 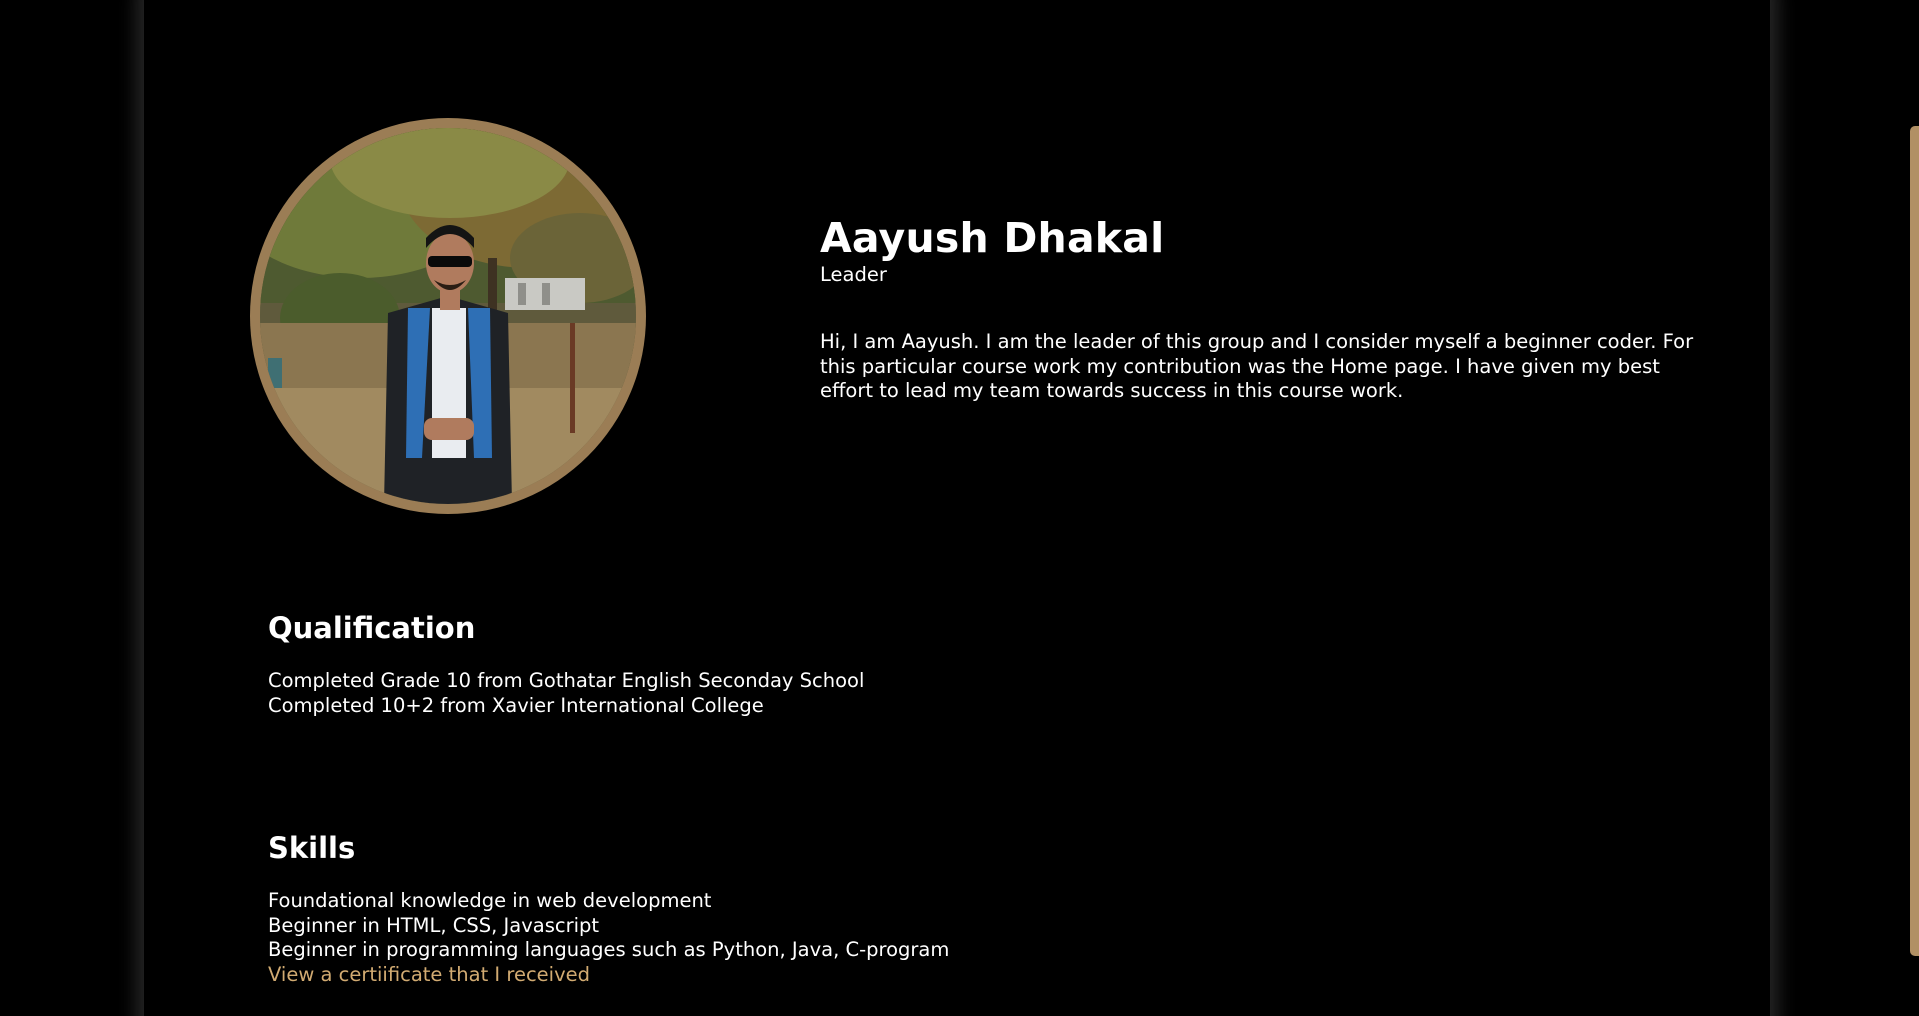 I want to click on scrollbar-track, so click(x=1913, y=508).